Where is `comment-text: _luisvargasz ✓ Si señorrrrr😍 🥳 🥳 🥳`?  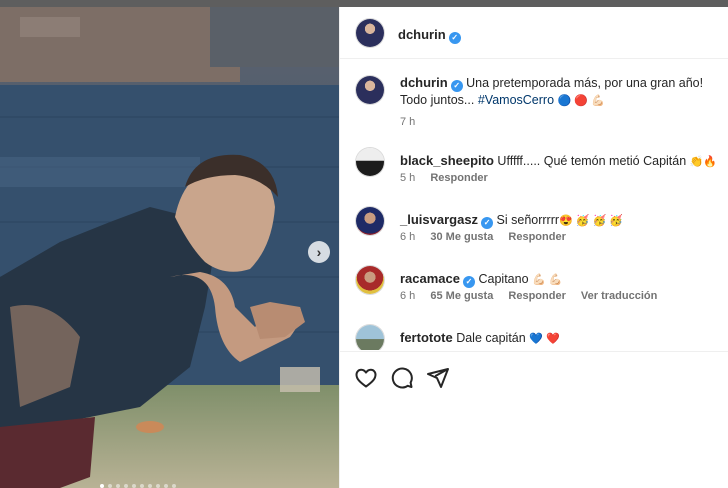 comment-text: _luisvargasz ✓ Si señorrrrr😍 🥳 🥳 🥳 is located at coordinates (562, 220).